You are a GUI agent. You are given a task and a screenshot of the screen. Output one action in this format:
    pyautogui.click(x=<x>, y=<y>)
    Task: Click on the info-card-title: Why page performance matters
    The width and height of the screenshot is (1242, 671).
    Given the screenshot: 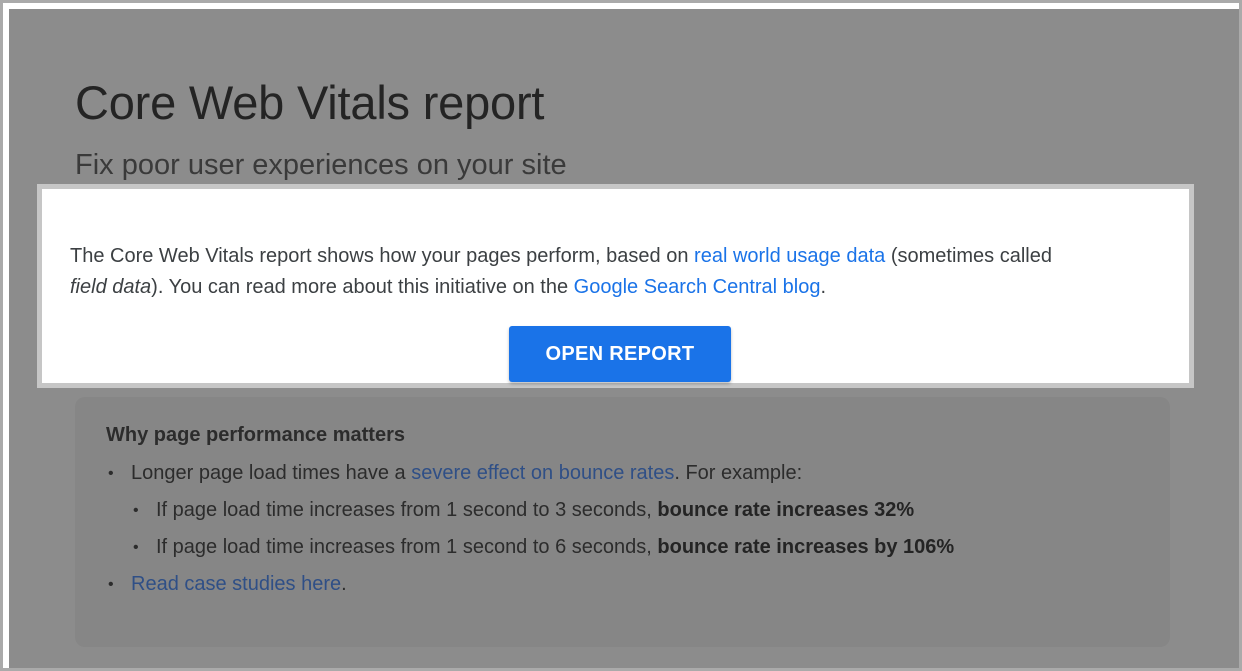 What is the action you would take?
    pyautogui.click(x=255, y=435)
    